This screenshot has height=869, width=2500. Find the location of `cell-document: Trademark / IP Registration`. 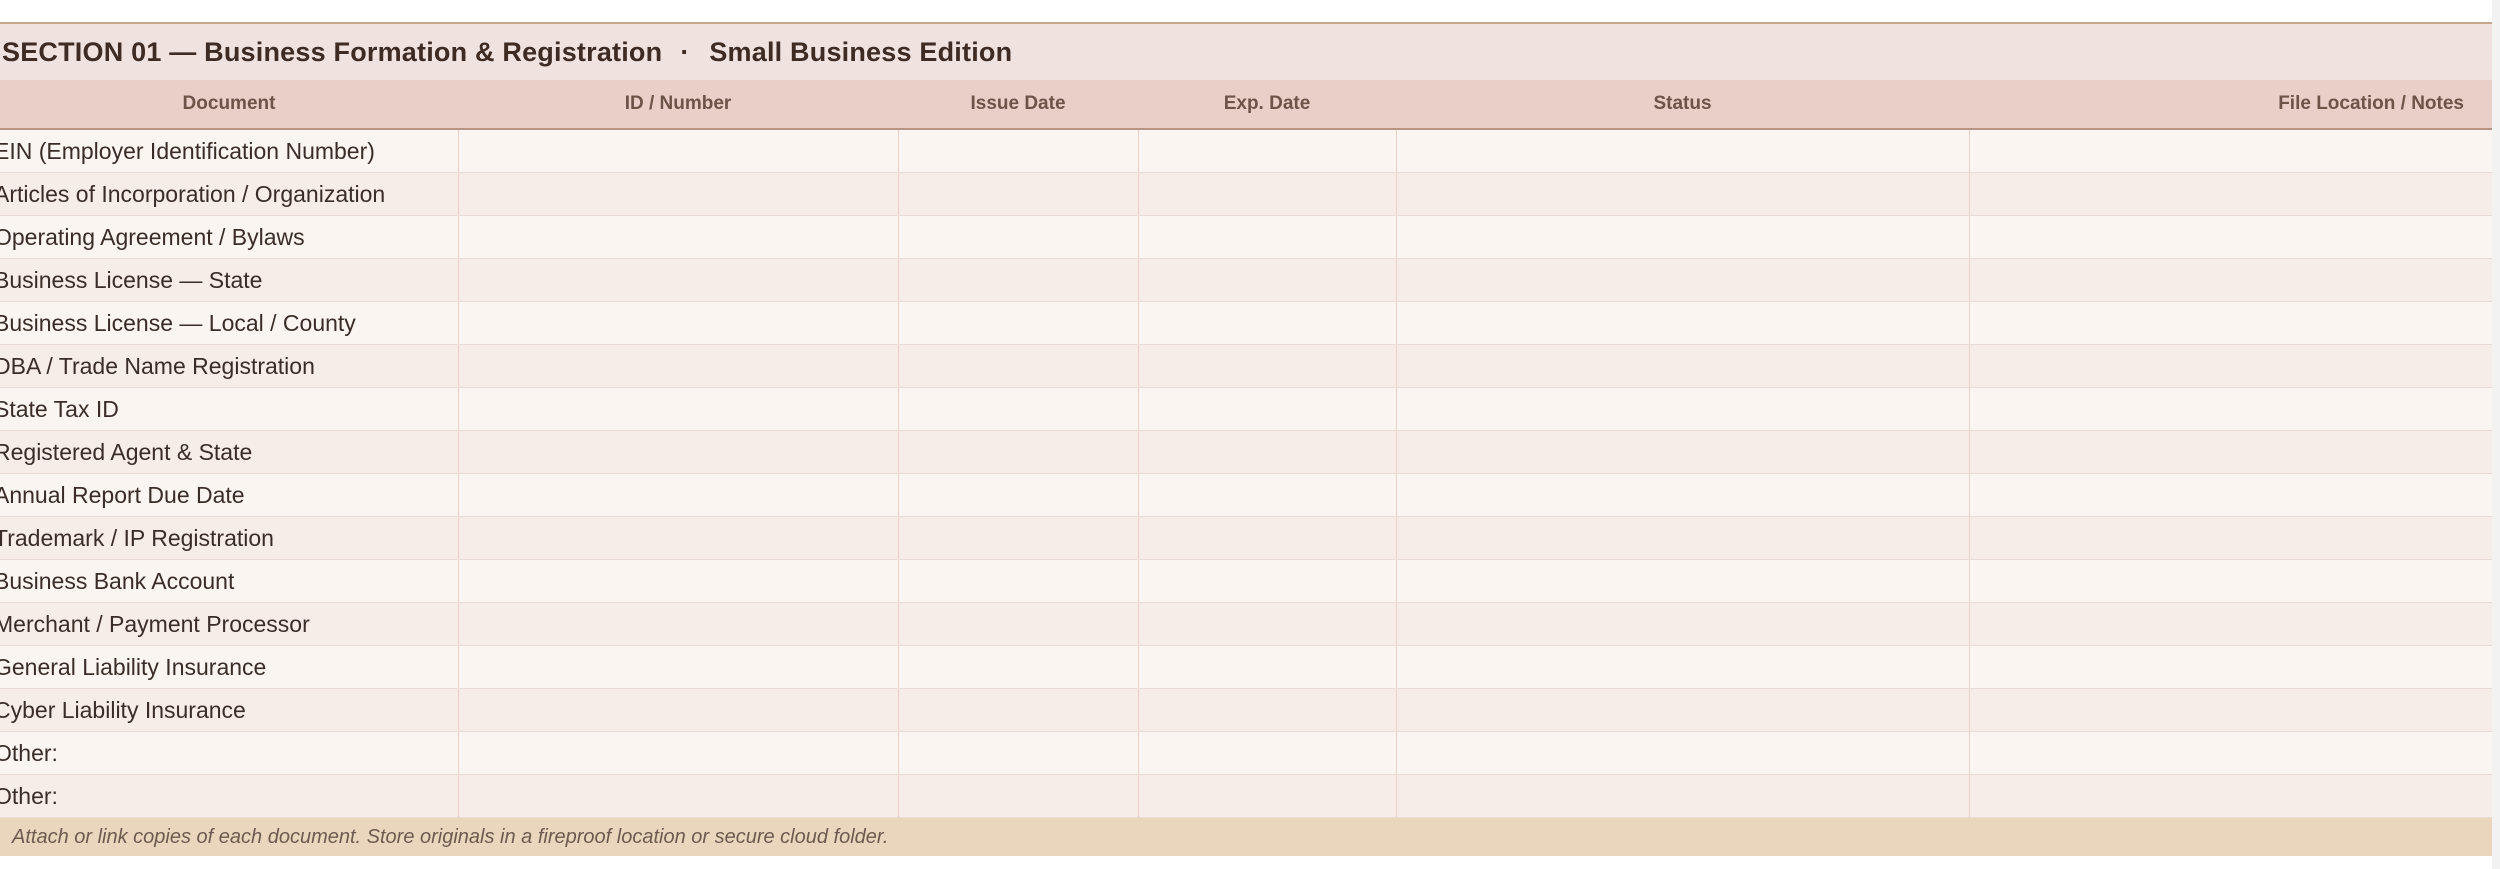

cell-document: Trademark / IP Registration is located at coordinates (229, 538).